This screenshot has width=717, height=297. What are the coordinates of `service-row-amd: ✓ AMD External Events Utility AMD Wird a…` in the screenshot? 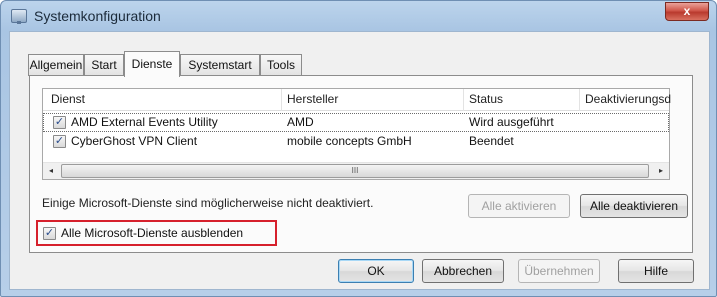 It's located at (356, 122).